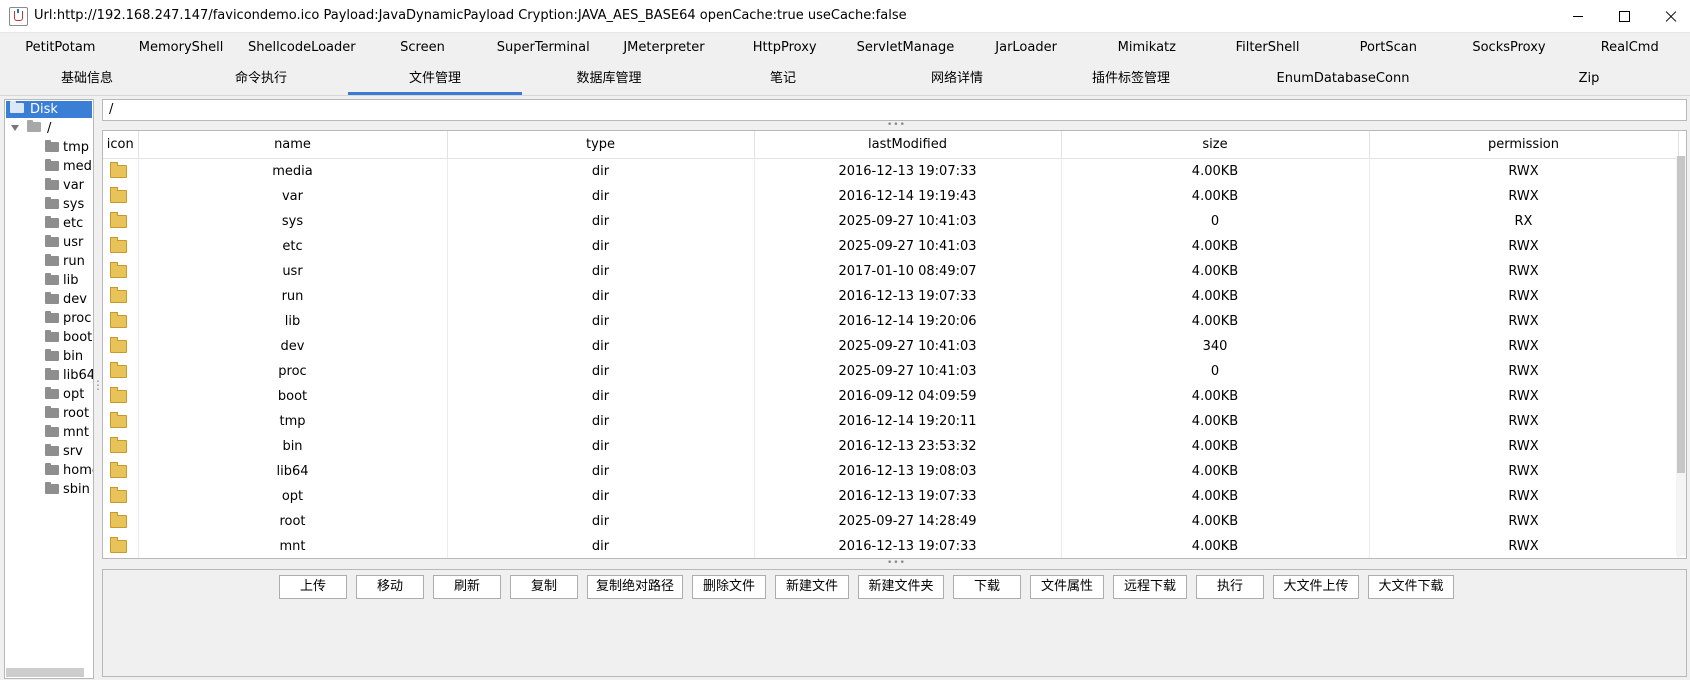 This screenshot has height=680, width=1690. What do you see at coordinates (891, 296) in the screenshot?
I see `table-row: run dir 2016-12-13 19:07:33 4.00KB RWX` at bounding box center [891, 296].